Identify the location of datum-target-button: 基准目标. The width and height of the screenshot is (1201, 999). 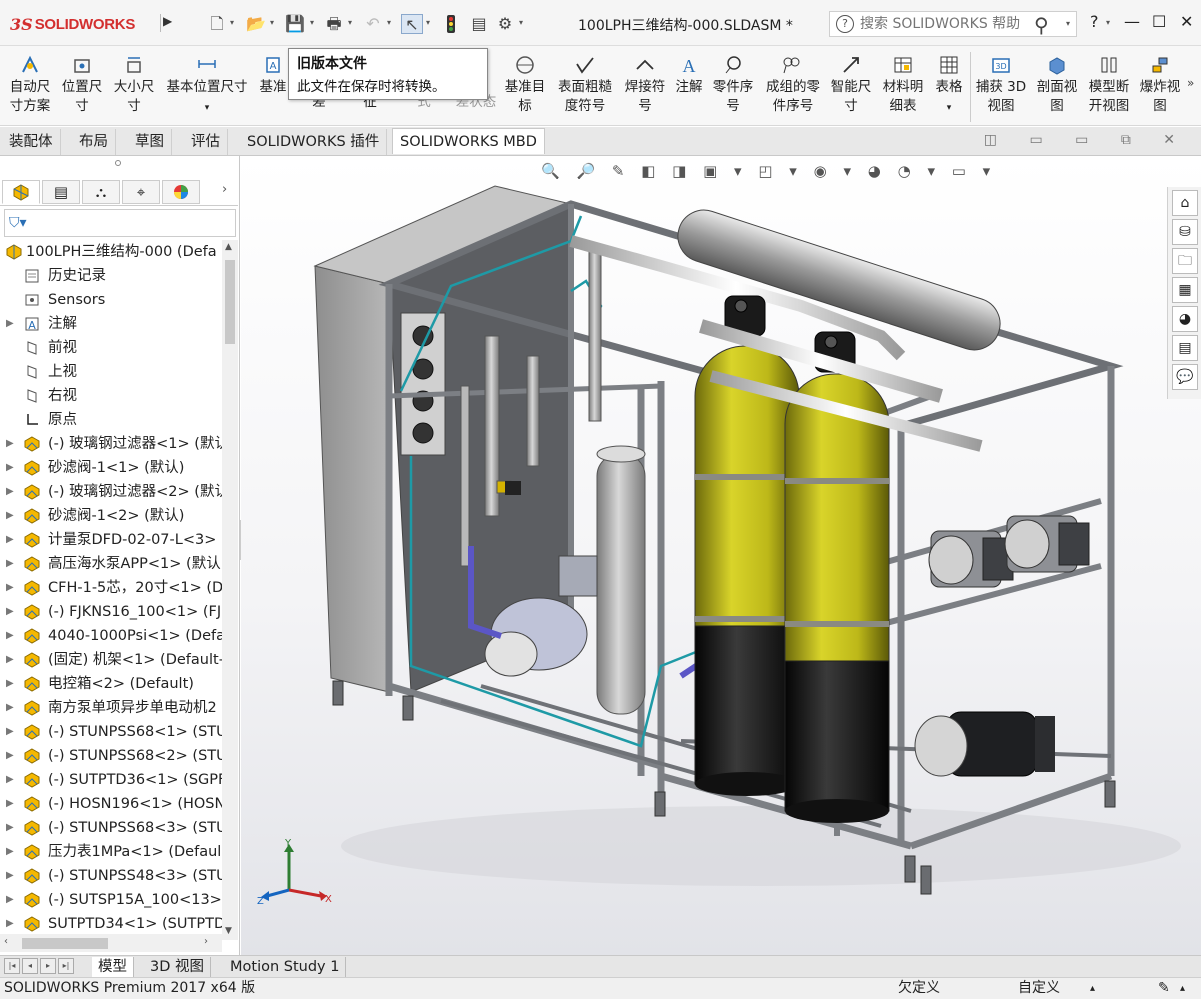
(525, 85).